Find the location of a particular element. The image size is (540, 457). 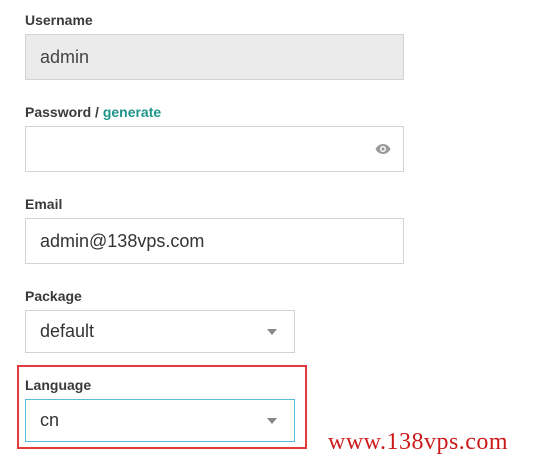

package-label: Package is located at coordinates (53, 296).